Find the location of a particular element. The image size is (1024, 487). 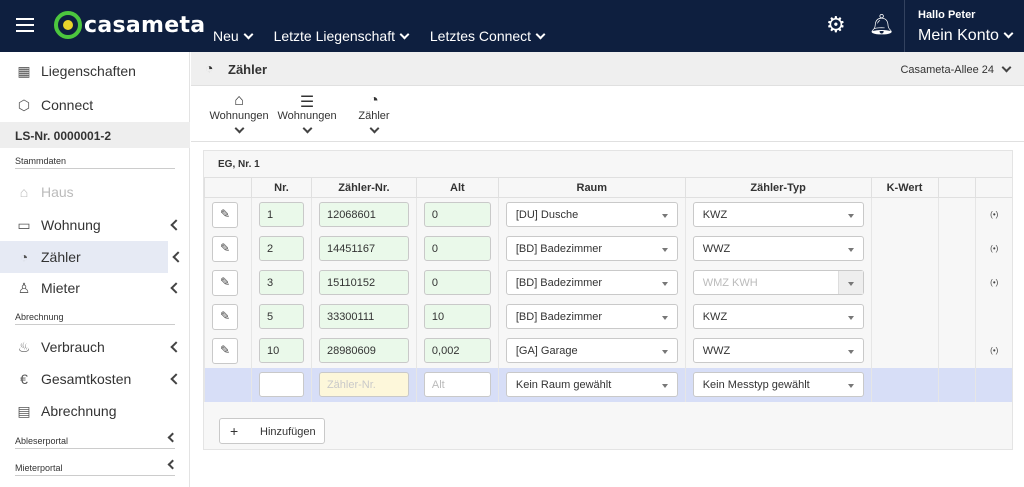

nr-input: 2 is located at coordinates (281, 248).